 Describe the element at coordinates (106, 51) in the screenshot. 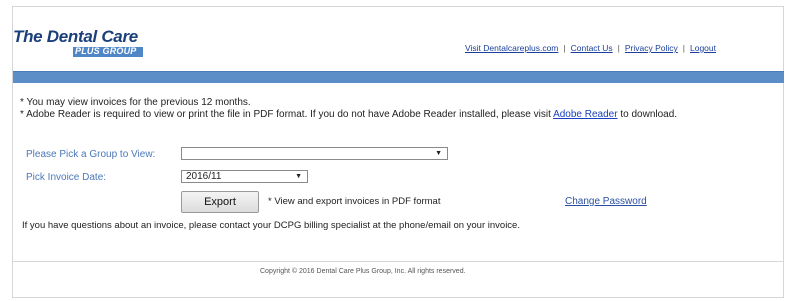

I see `logo-sub-text: PLUS GROUP` at that location.